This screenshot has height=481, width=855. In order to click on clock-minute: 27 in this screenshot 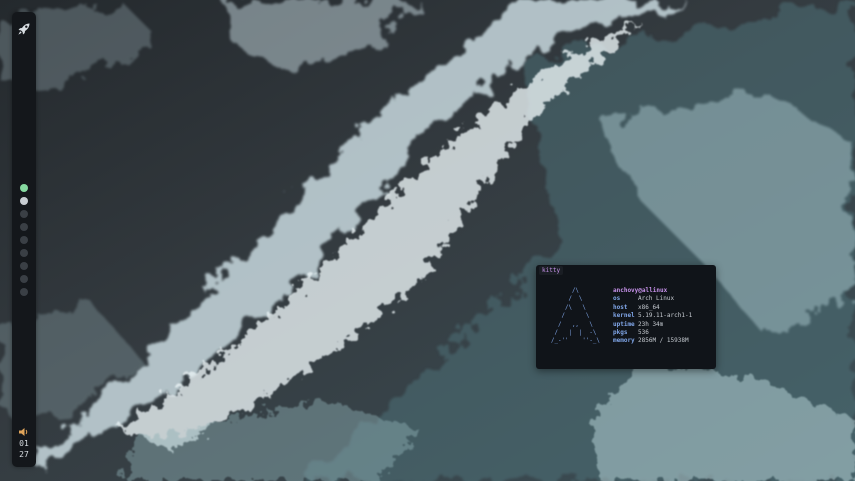, I will do `click(24, 454)`.